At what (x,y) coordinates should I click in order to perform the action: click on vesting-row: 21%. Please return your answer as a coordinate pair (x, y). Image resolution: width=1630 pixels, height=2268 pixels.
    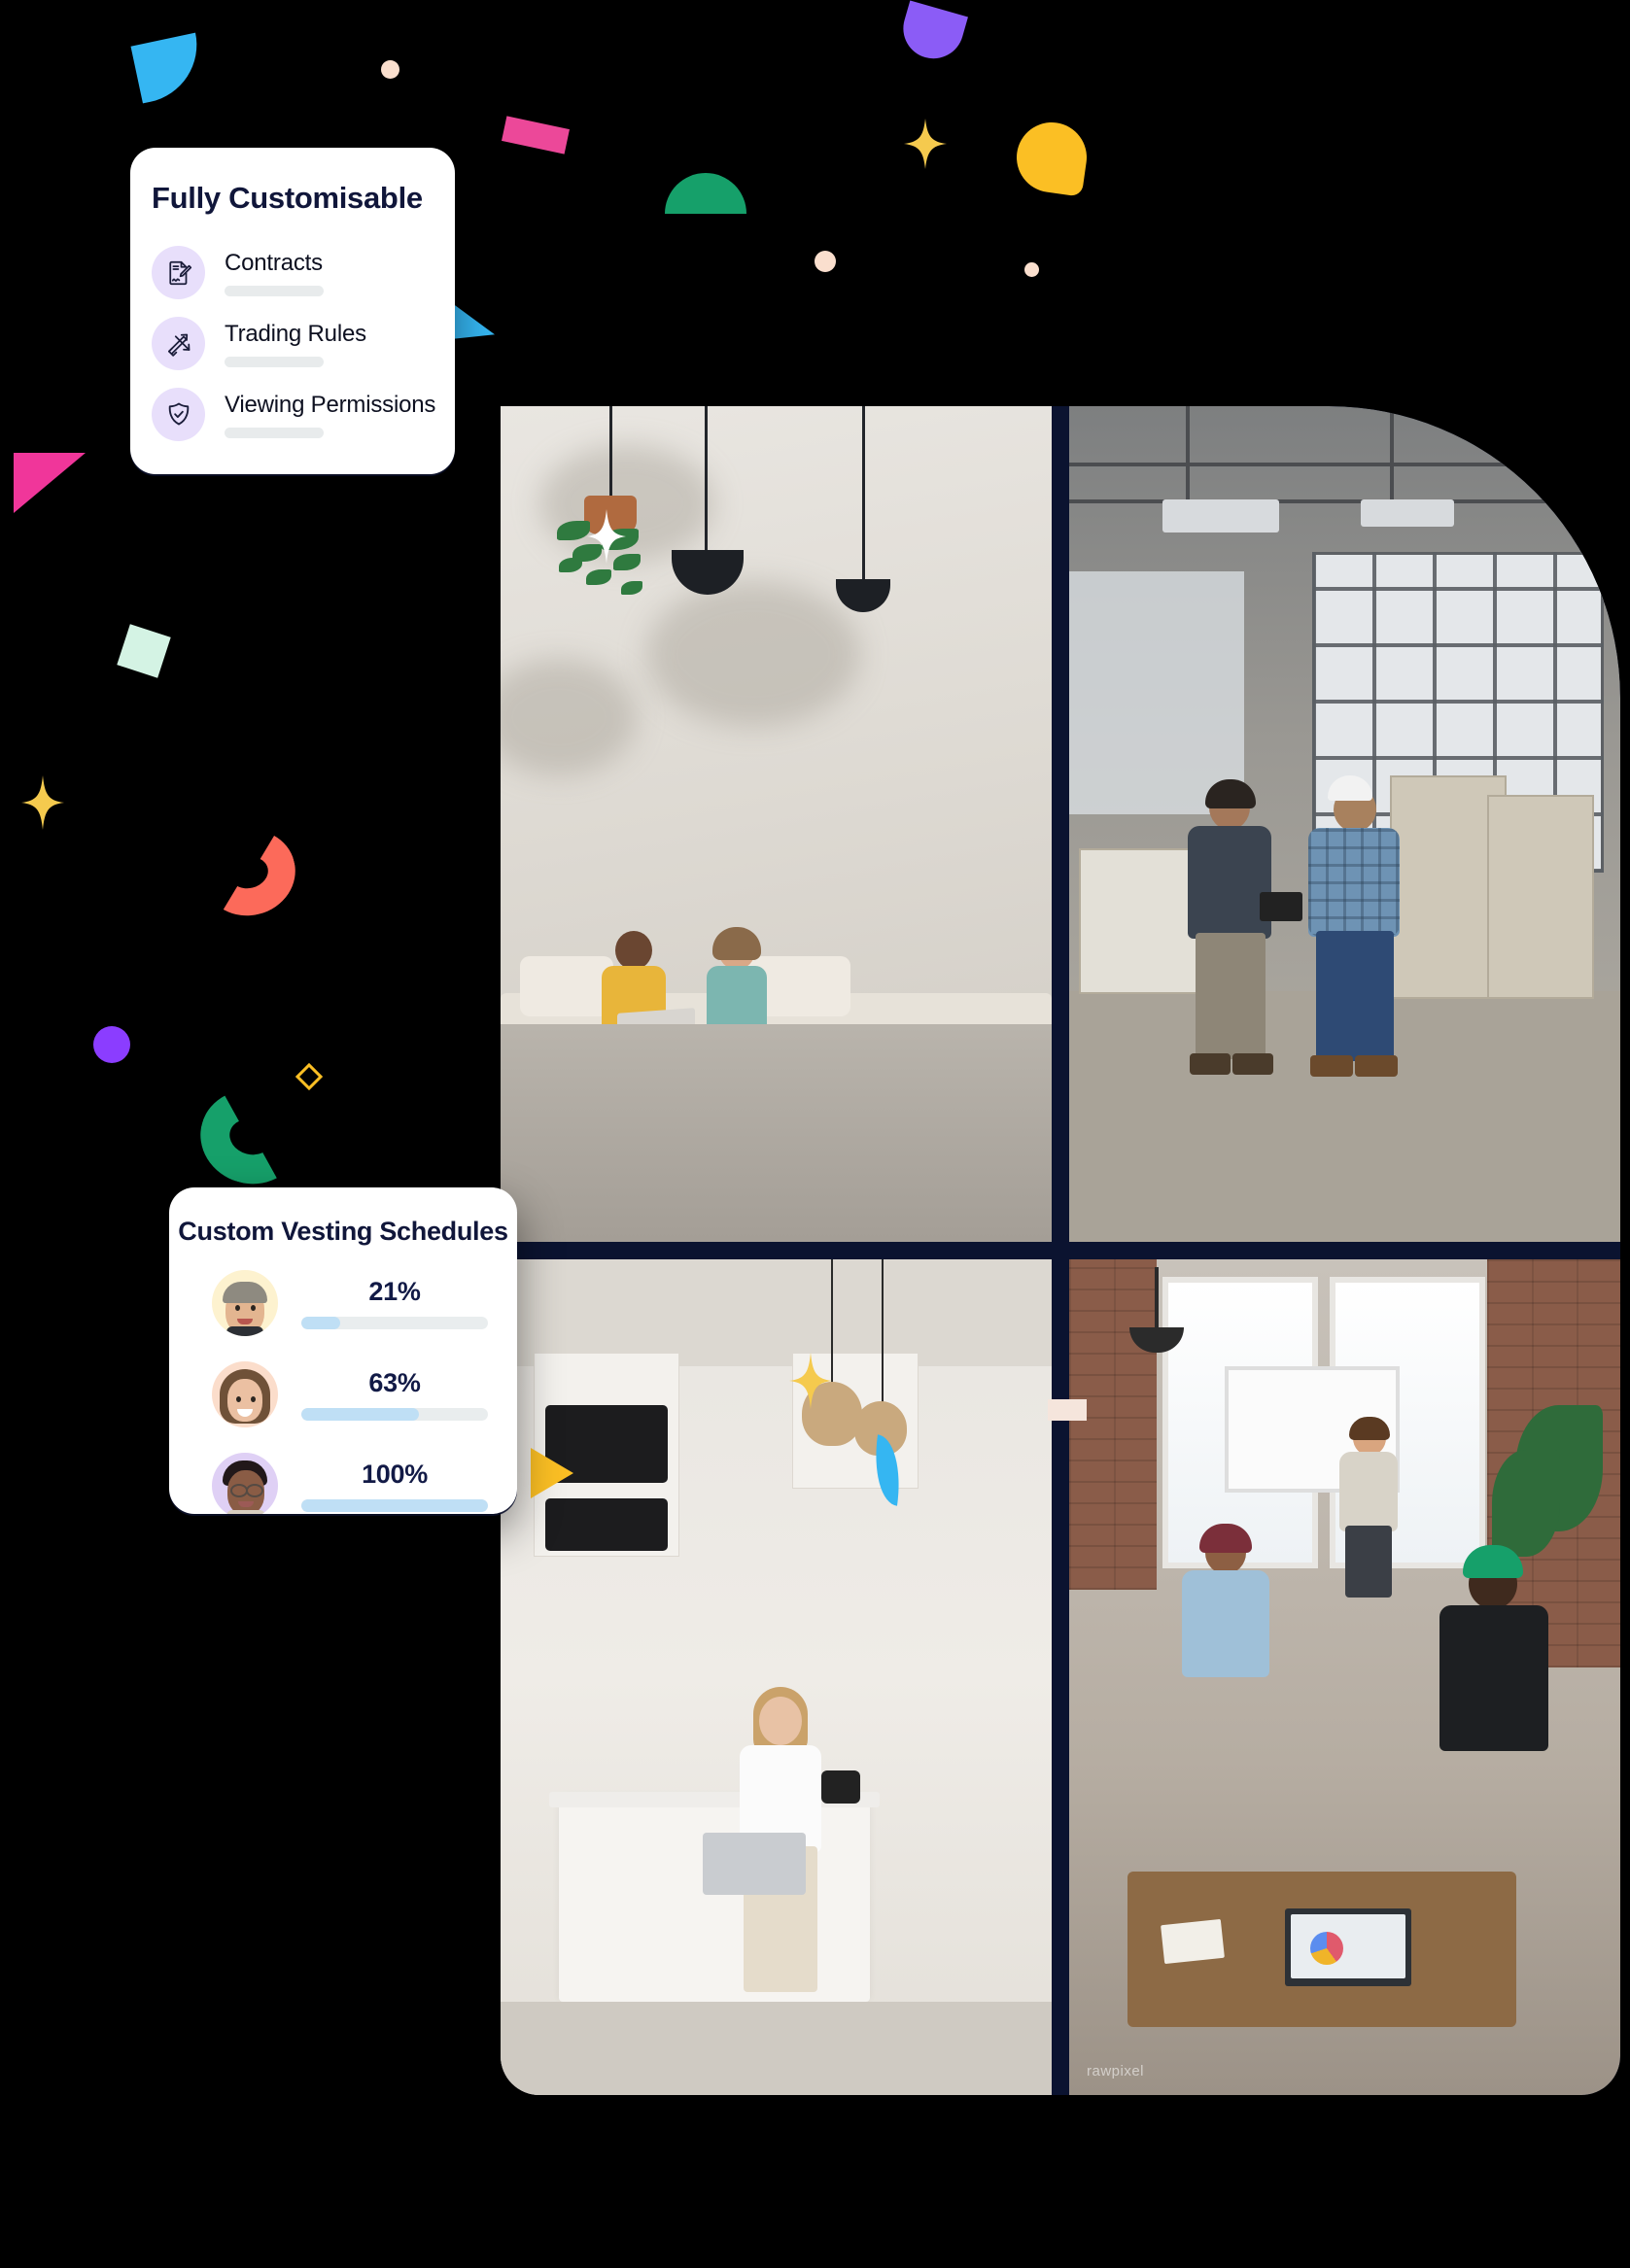
    Looking at the image, I should click on (350, 1303).